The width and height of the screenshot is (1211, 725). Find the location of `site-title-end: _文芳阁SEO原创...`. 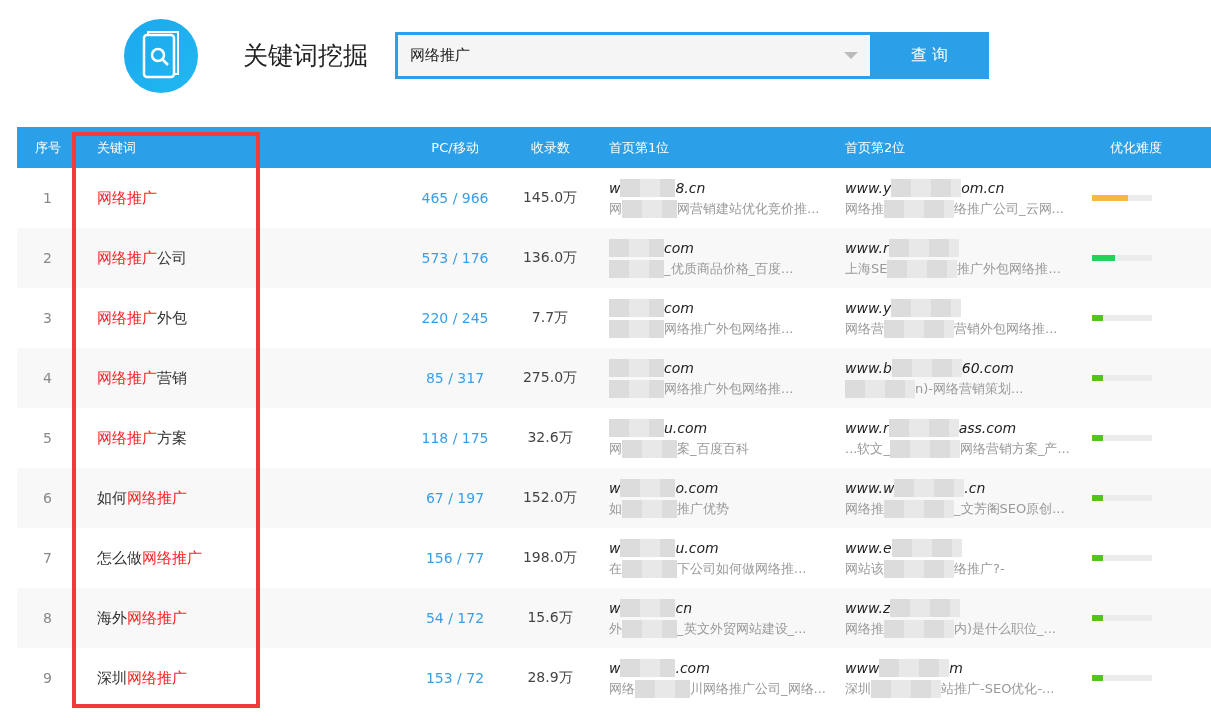

site-title-end: _文芳阁SEO原创... is located at coordinates (1009, 508).